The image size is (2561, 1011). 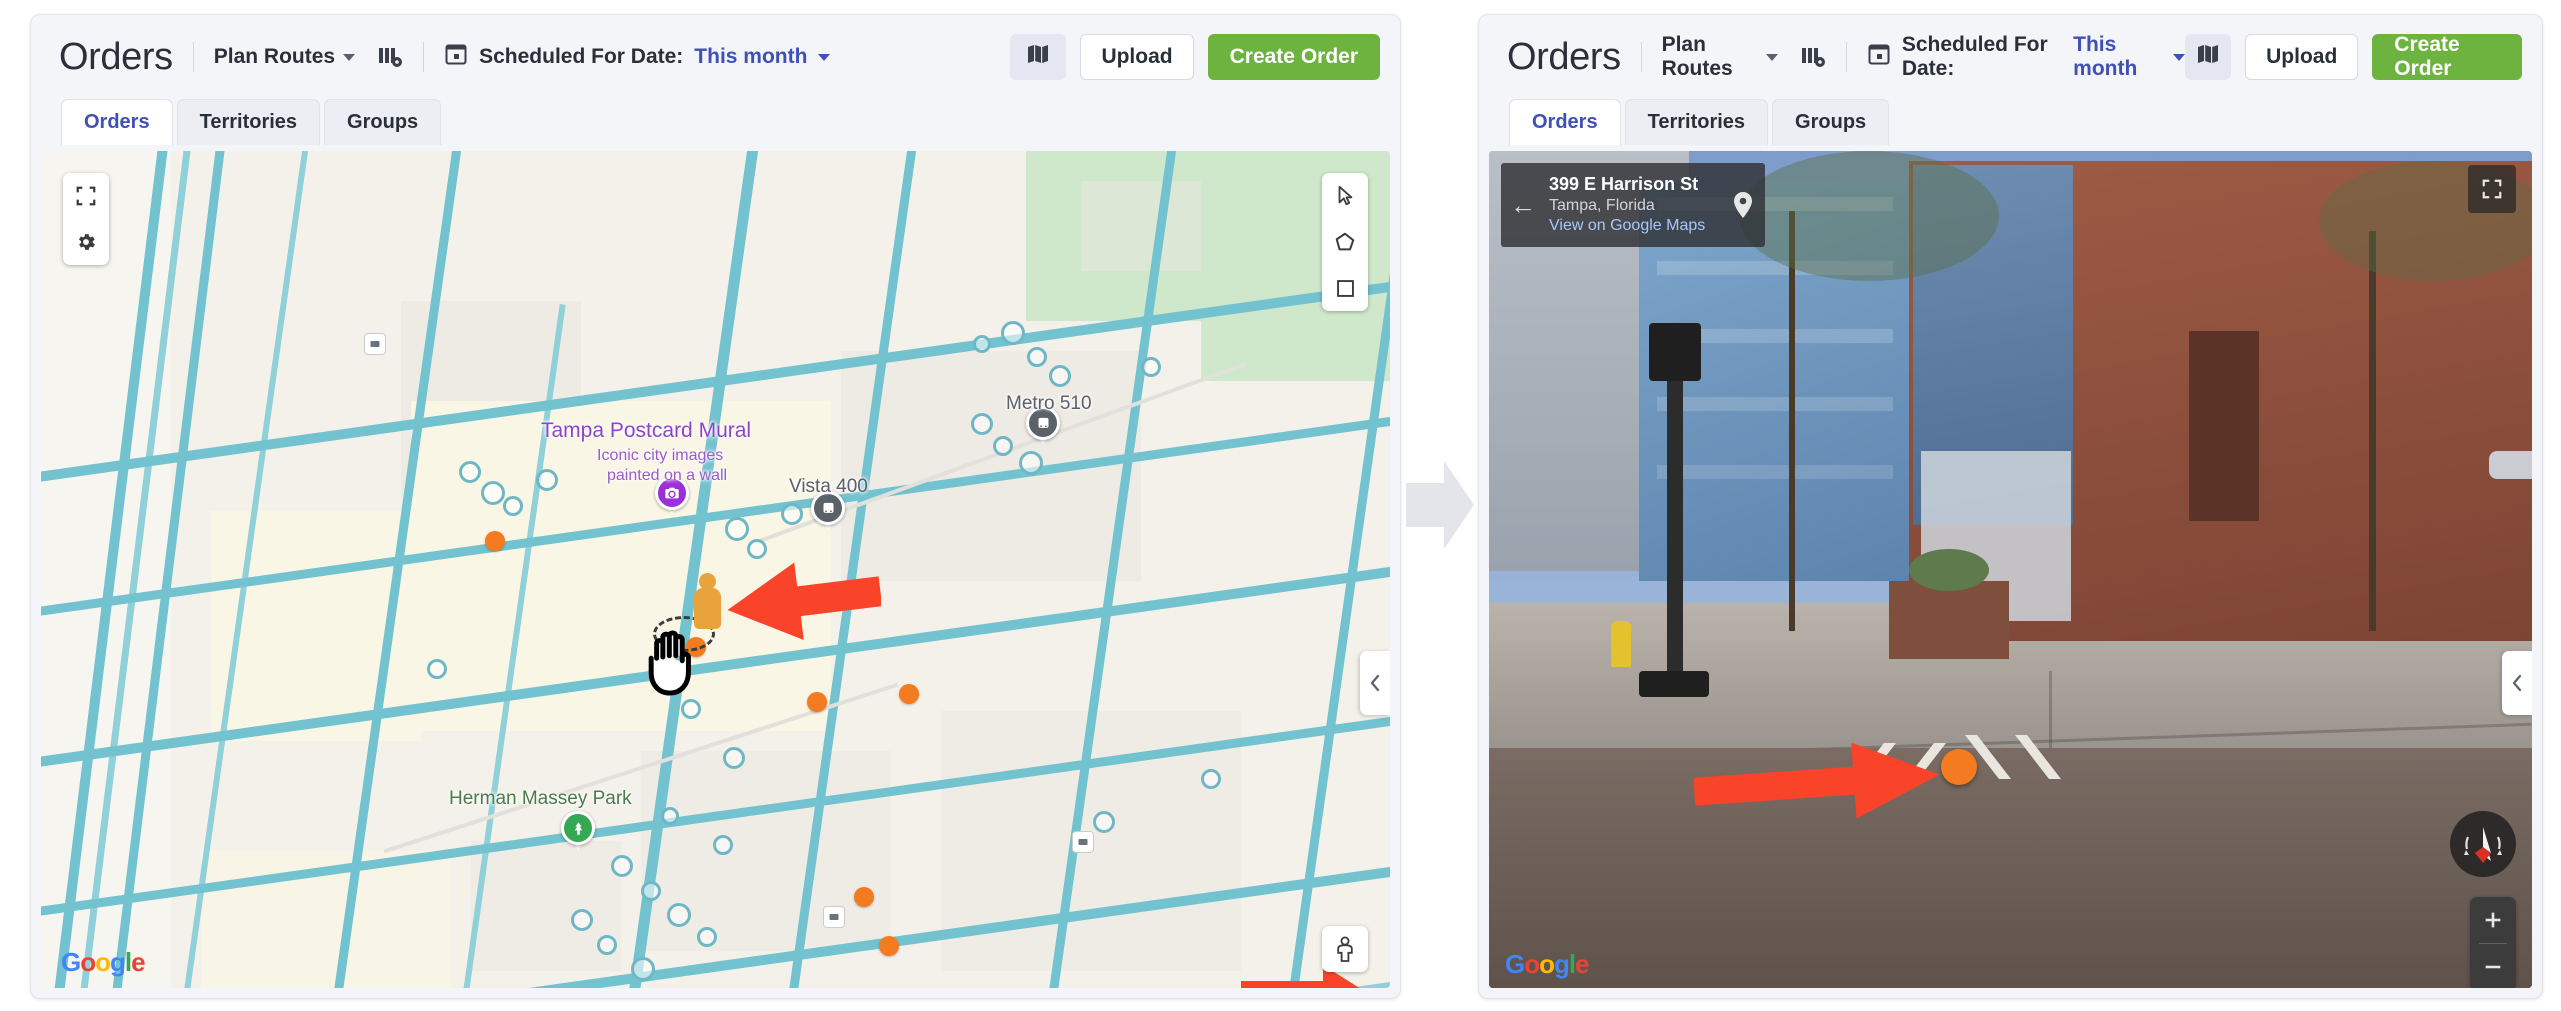 I want to click on right-tabs: Orders Territories Groups, so click(x=2010, y=122).